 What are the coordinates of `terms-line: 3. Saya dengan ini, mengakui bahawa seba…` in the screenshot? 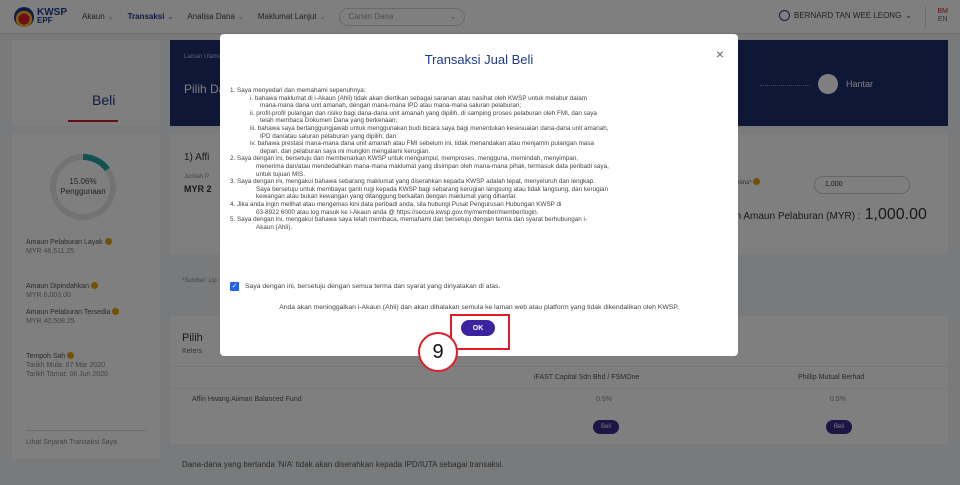 It's located at (412, 182).